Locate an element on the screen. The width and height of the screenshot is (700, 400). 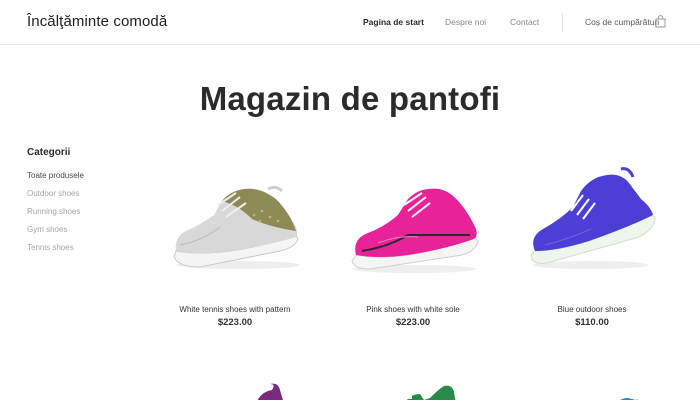
product-card: White tennis shoes with pattern $223.00 is located at coordinates (235, 250).